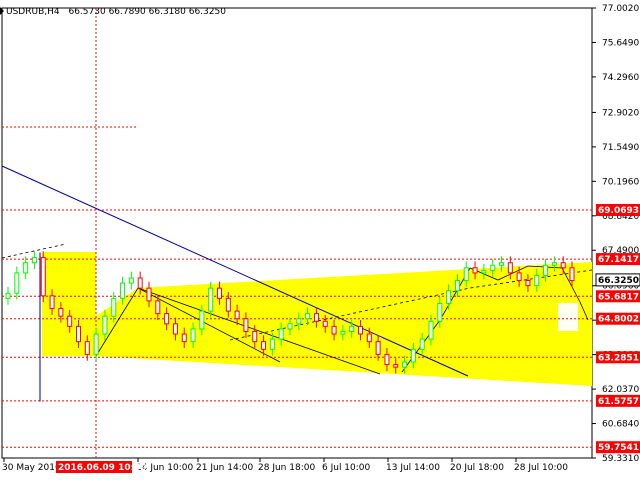 This screenshot has height=480, width=640. I want to click on price-tick-label: 59.3310, so click(620, 459).